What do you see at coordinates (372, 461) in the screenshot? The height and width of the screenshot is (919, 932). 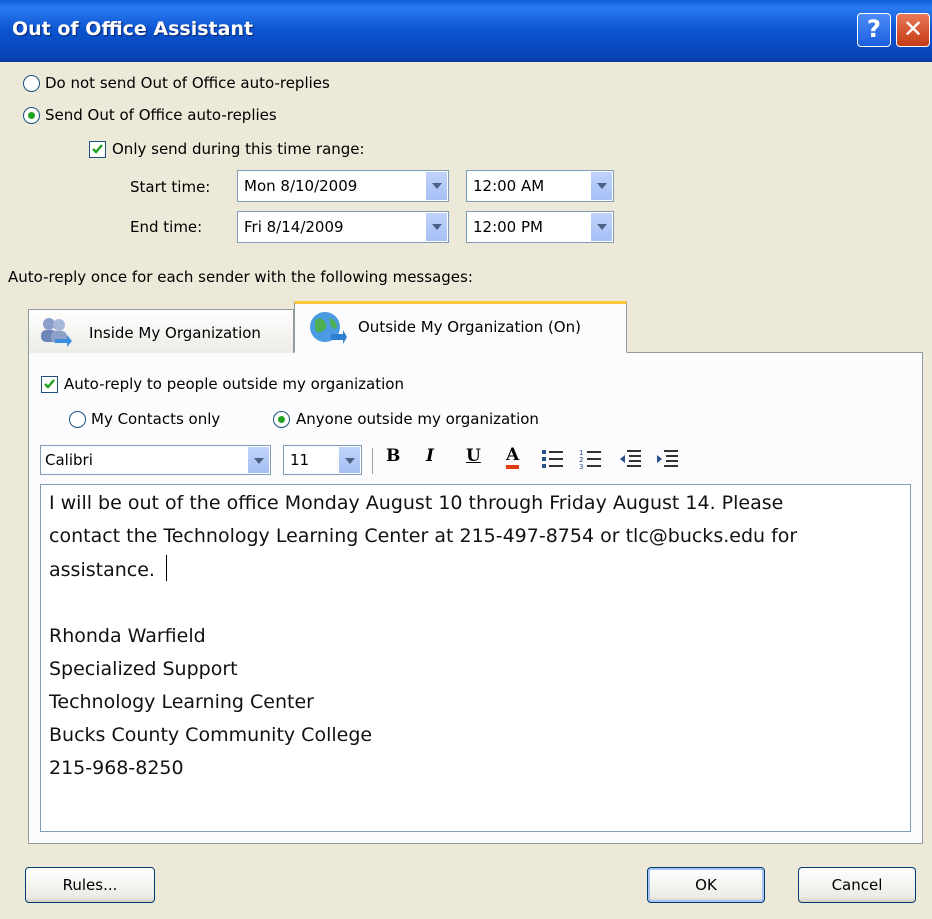 I see `toolbar-separator` at bounding box center [372, 461].